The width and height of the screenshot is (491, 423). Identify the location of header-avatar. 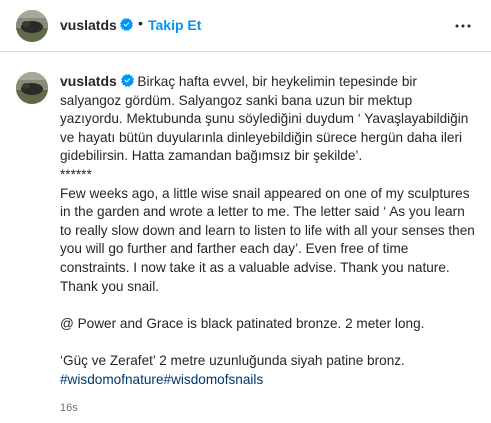
(32, 26).